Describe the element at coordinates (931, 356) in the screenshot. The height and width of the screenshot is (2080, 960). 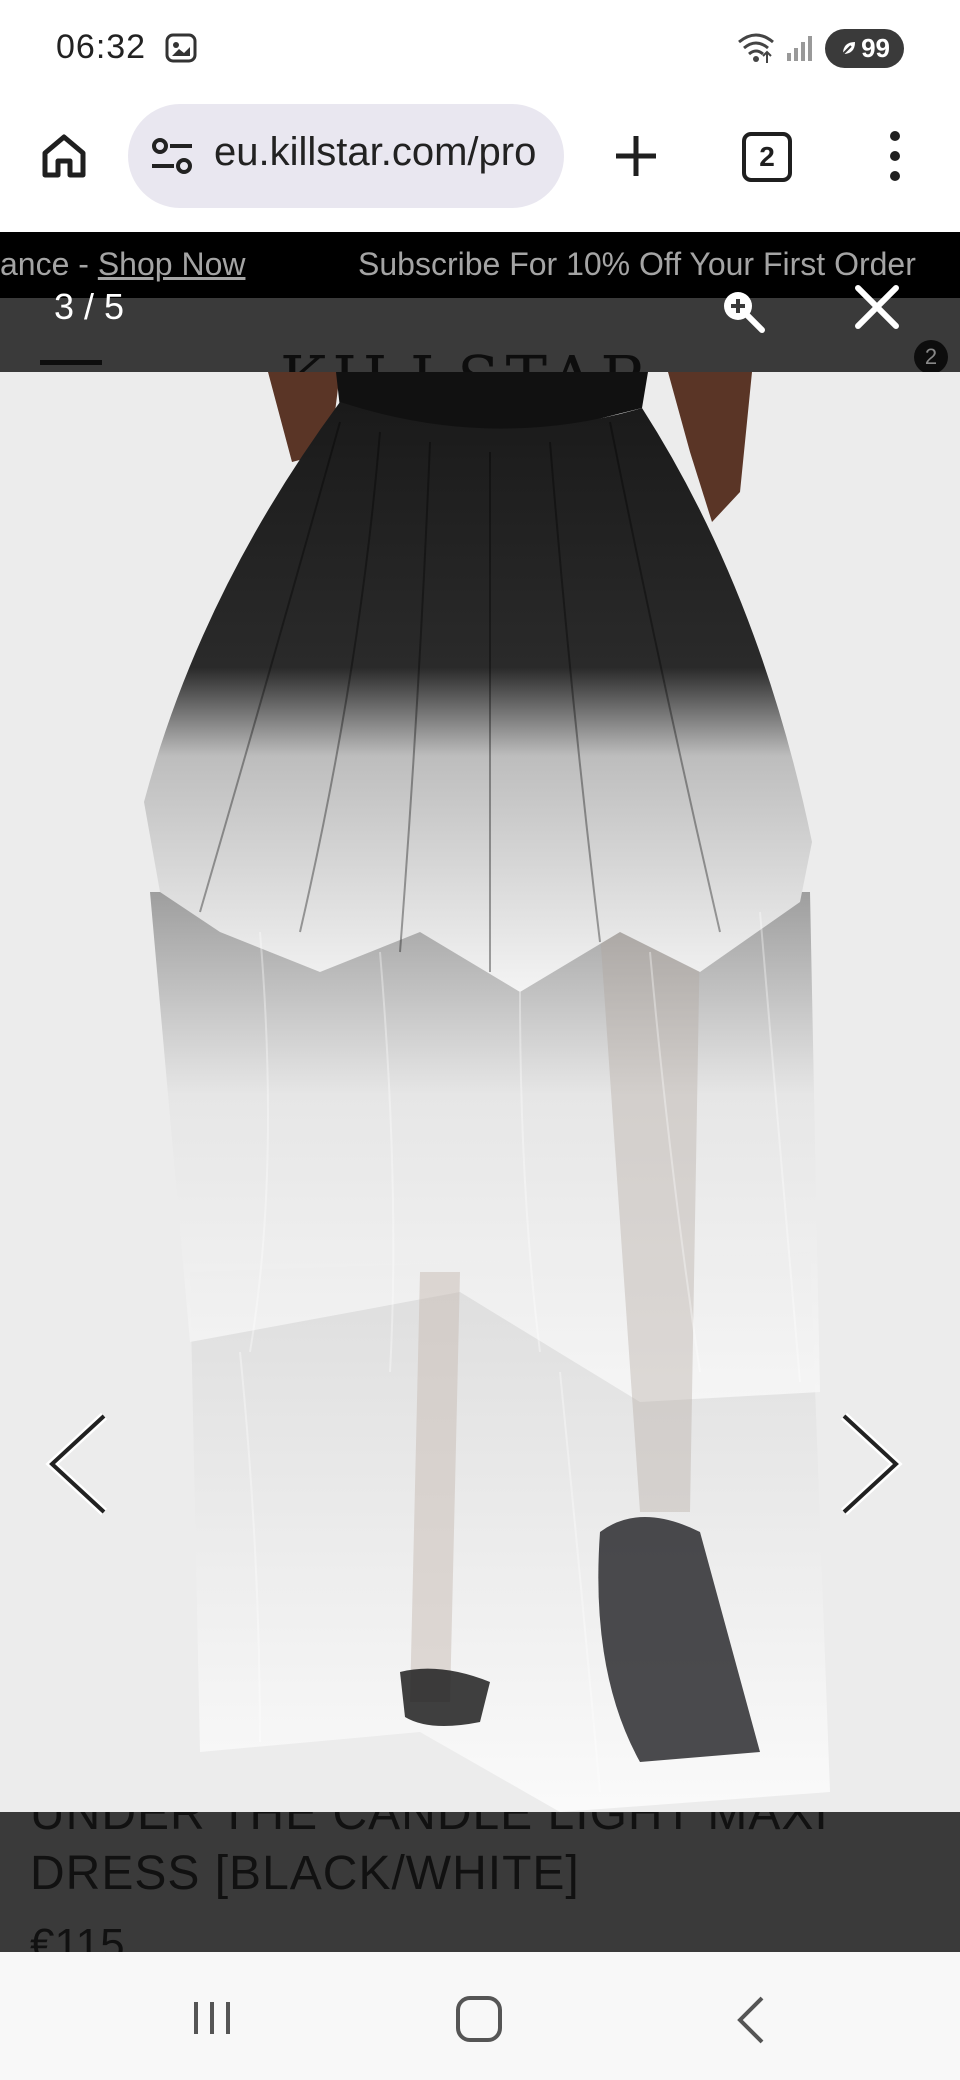
I see `cart-count-badge: 2` at that location.